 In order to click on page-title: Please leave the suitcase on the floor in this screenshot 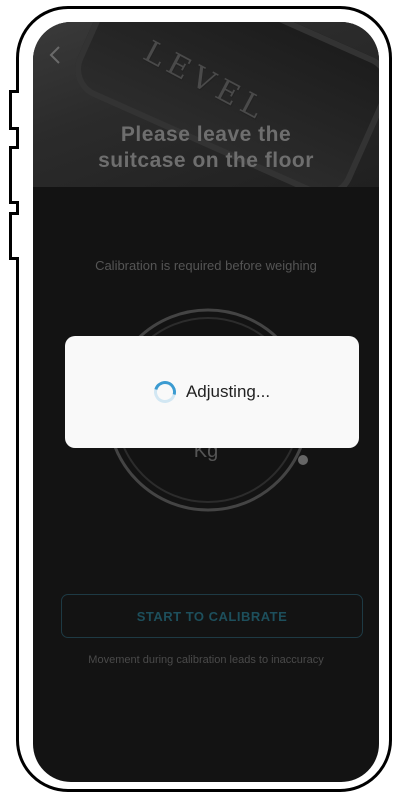, I will do `click(206, 148)`.